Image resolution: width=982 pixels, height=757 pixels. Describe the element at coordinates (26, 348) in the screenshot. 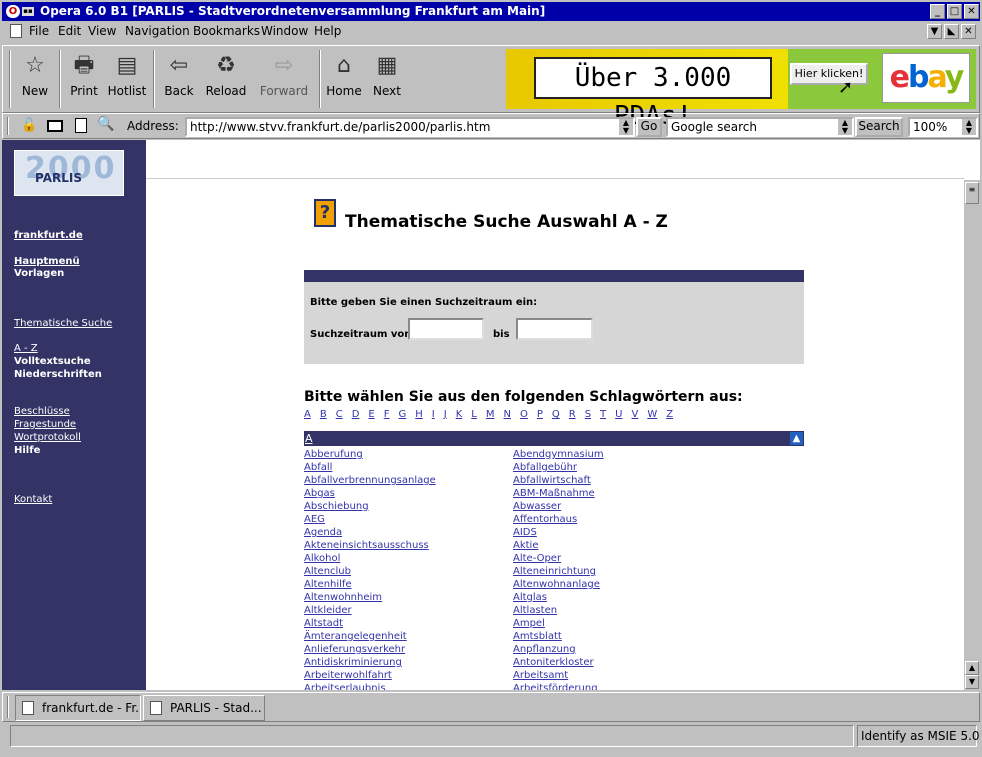

I see `sidebar-link-a-z: A - Z` at that location.